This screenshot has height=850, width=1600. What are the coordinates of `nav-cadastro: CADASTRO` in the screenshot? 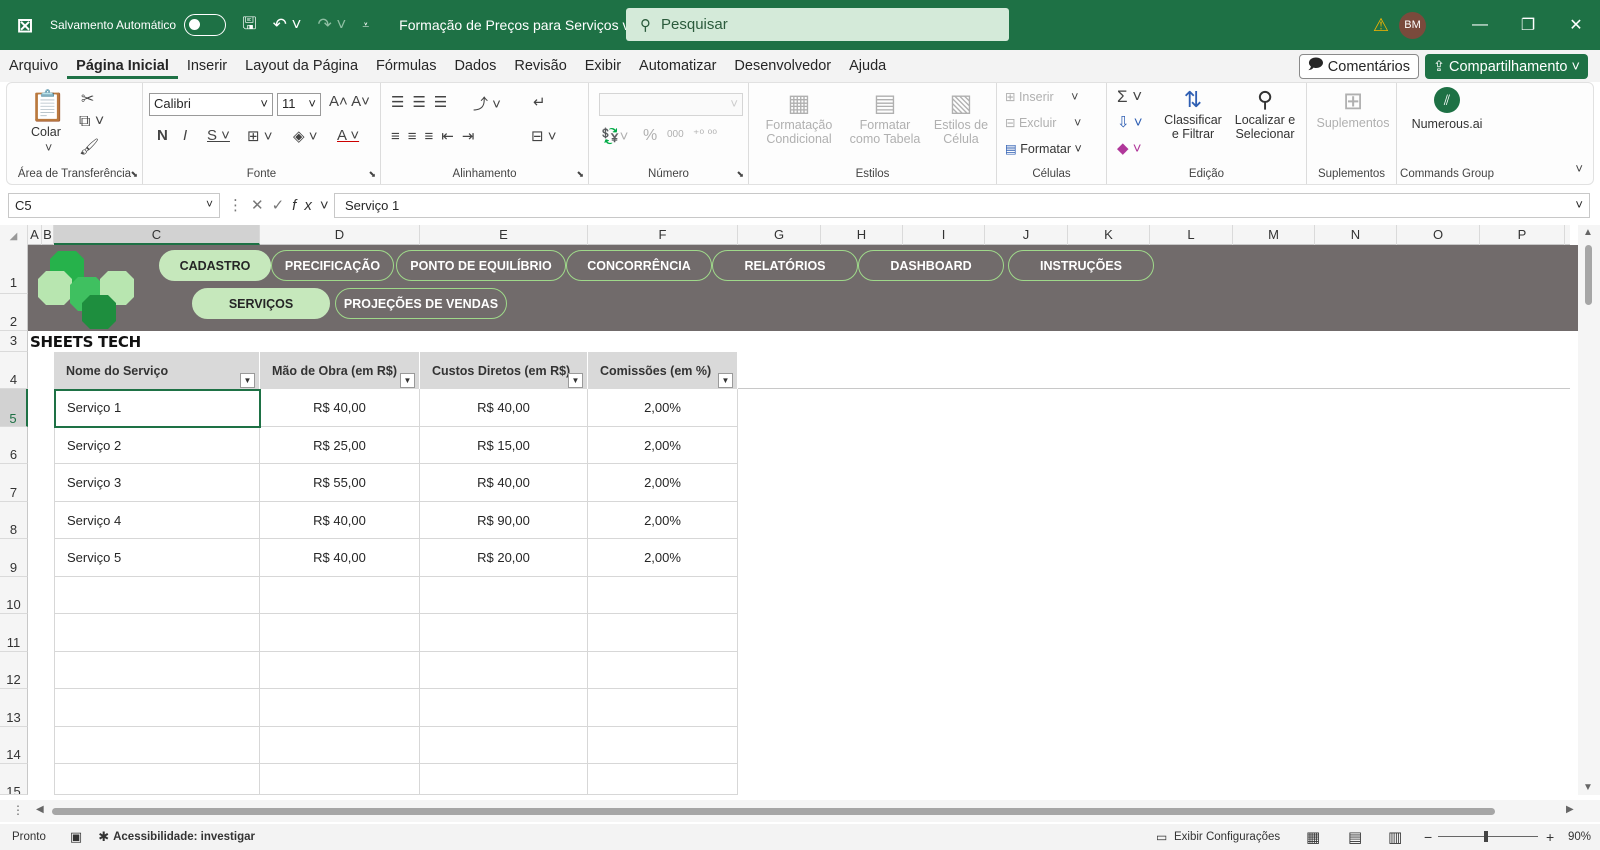 It's located at (215, 265).